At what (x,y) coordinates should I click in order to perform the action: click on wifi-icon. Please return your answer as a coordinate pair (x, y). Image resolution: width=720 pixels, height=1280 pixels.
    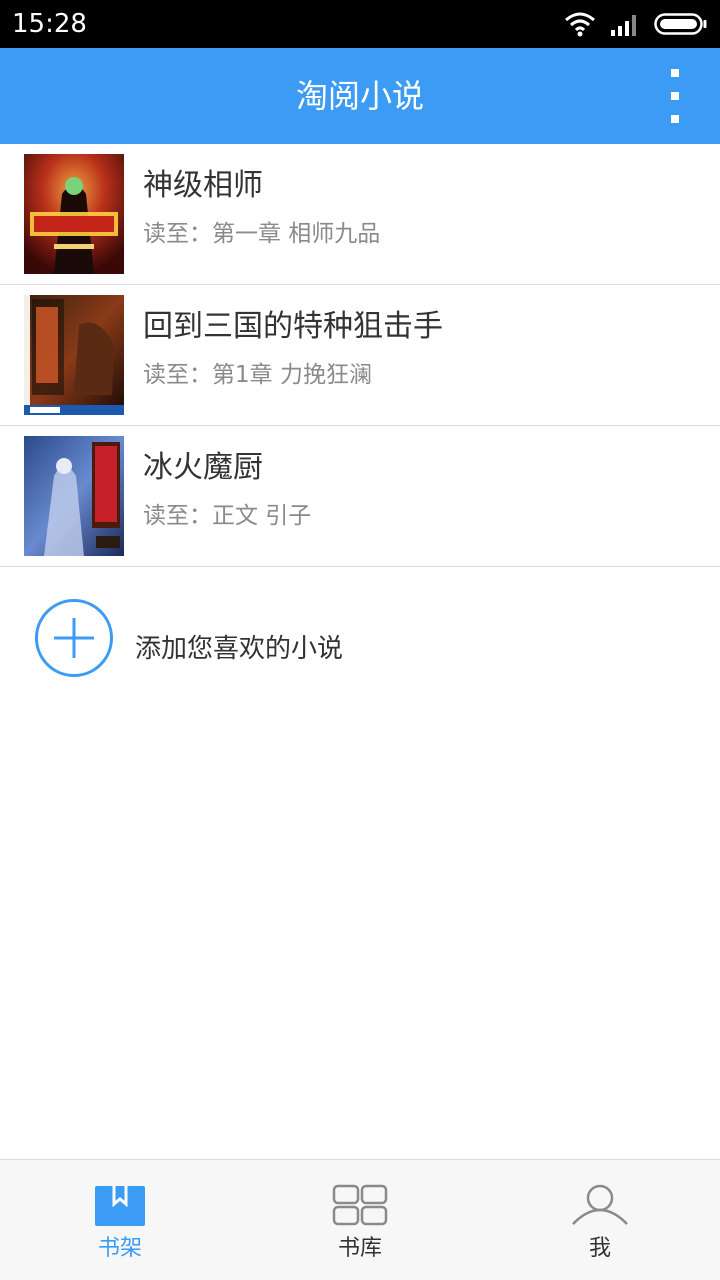
    Looking at the image, I should click on (580, 24).